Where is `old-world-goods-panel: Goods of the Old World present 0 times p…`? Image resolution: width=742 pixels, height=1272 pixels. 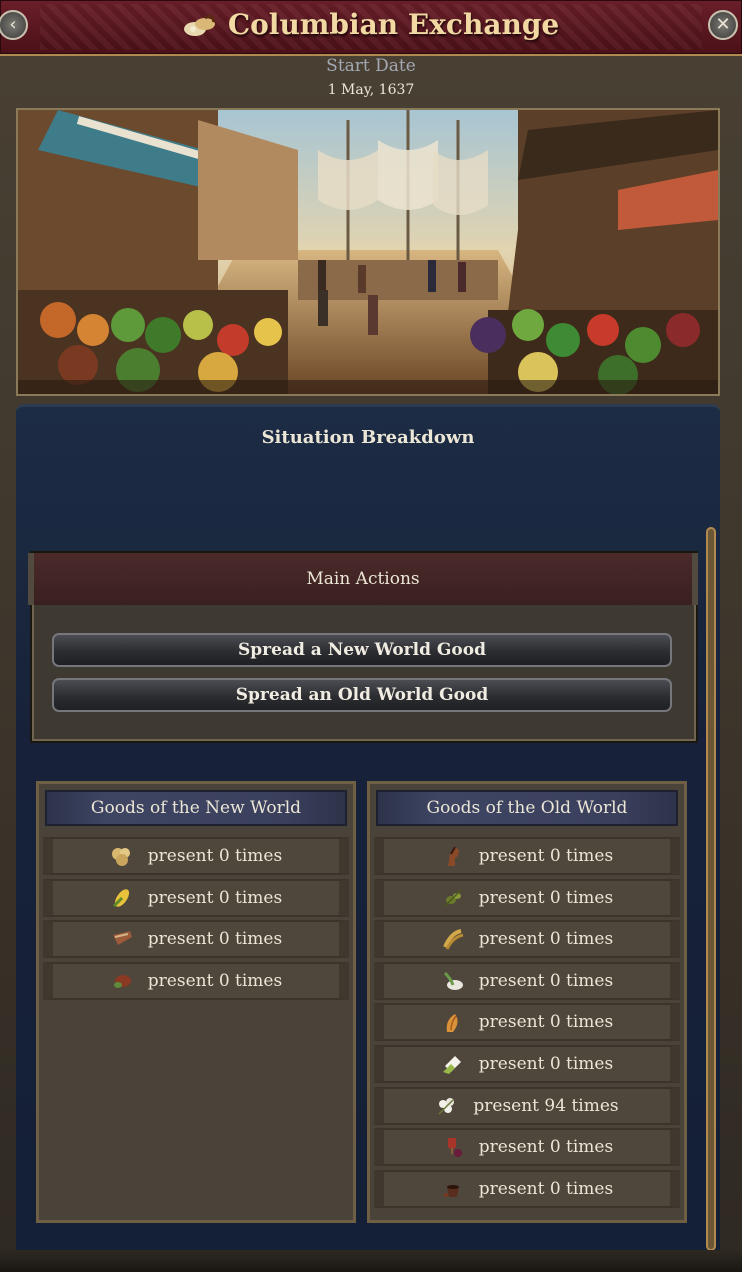
old-world-goods-panel: Goods of the Old World present 0 times p… is located at coordinates (527, 1002).